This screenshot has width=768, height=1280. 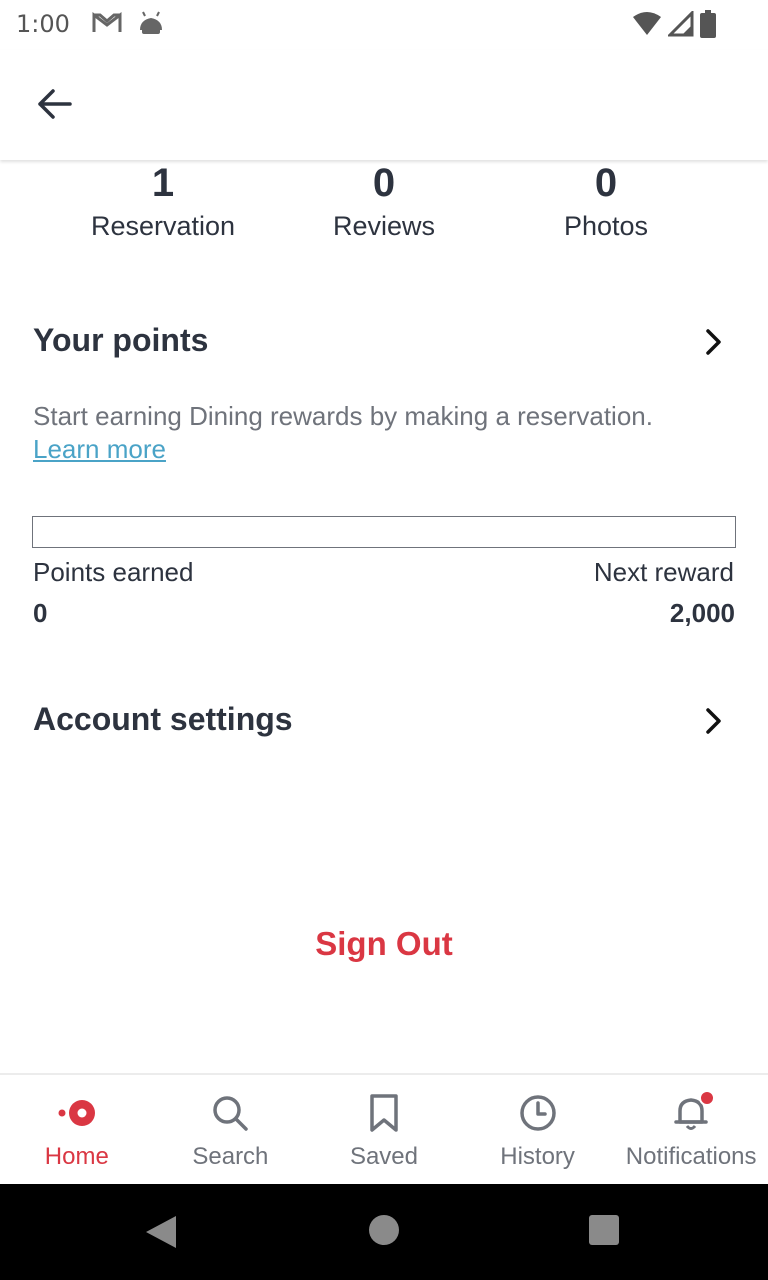 I want to click on status-icons-left, so click(x=129, y=23).